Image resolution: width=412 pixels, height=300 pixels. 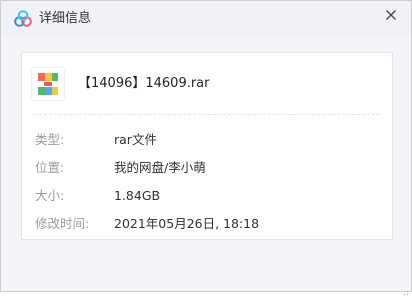 I want to click on title-bar: 详细信息, so click(x=206, y=19).